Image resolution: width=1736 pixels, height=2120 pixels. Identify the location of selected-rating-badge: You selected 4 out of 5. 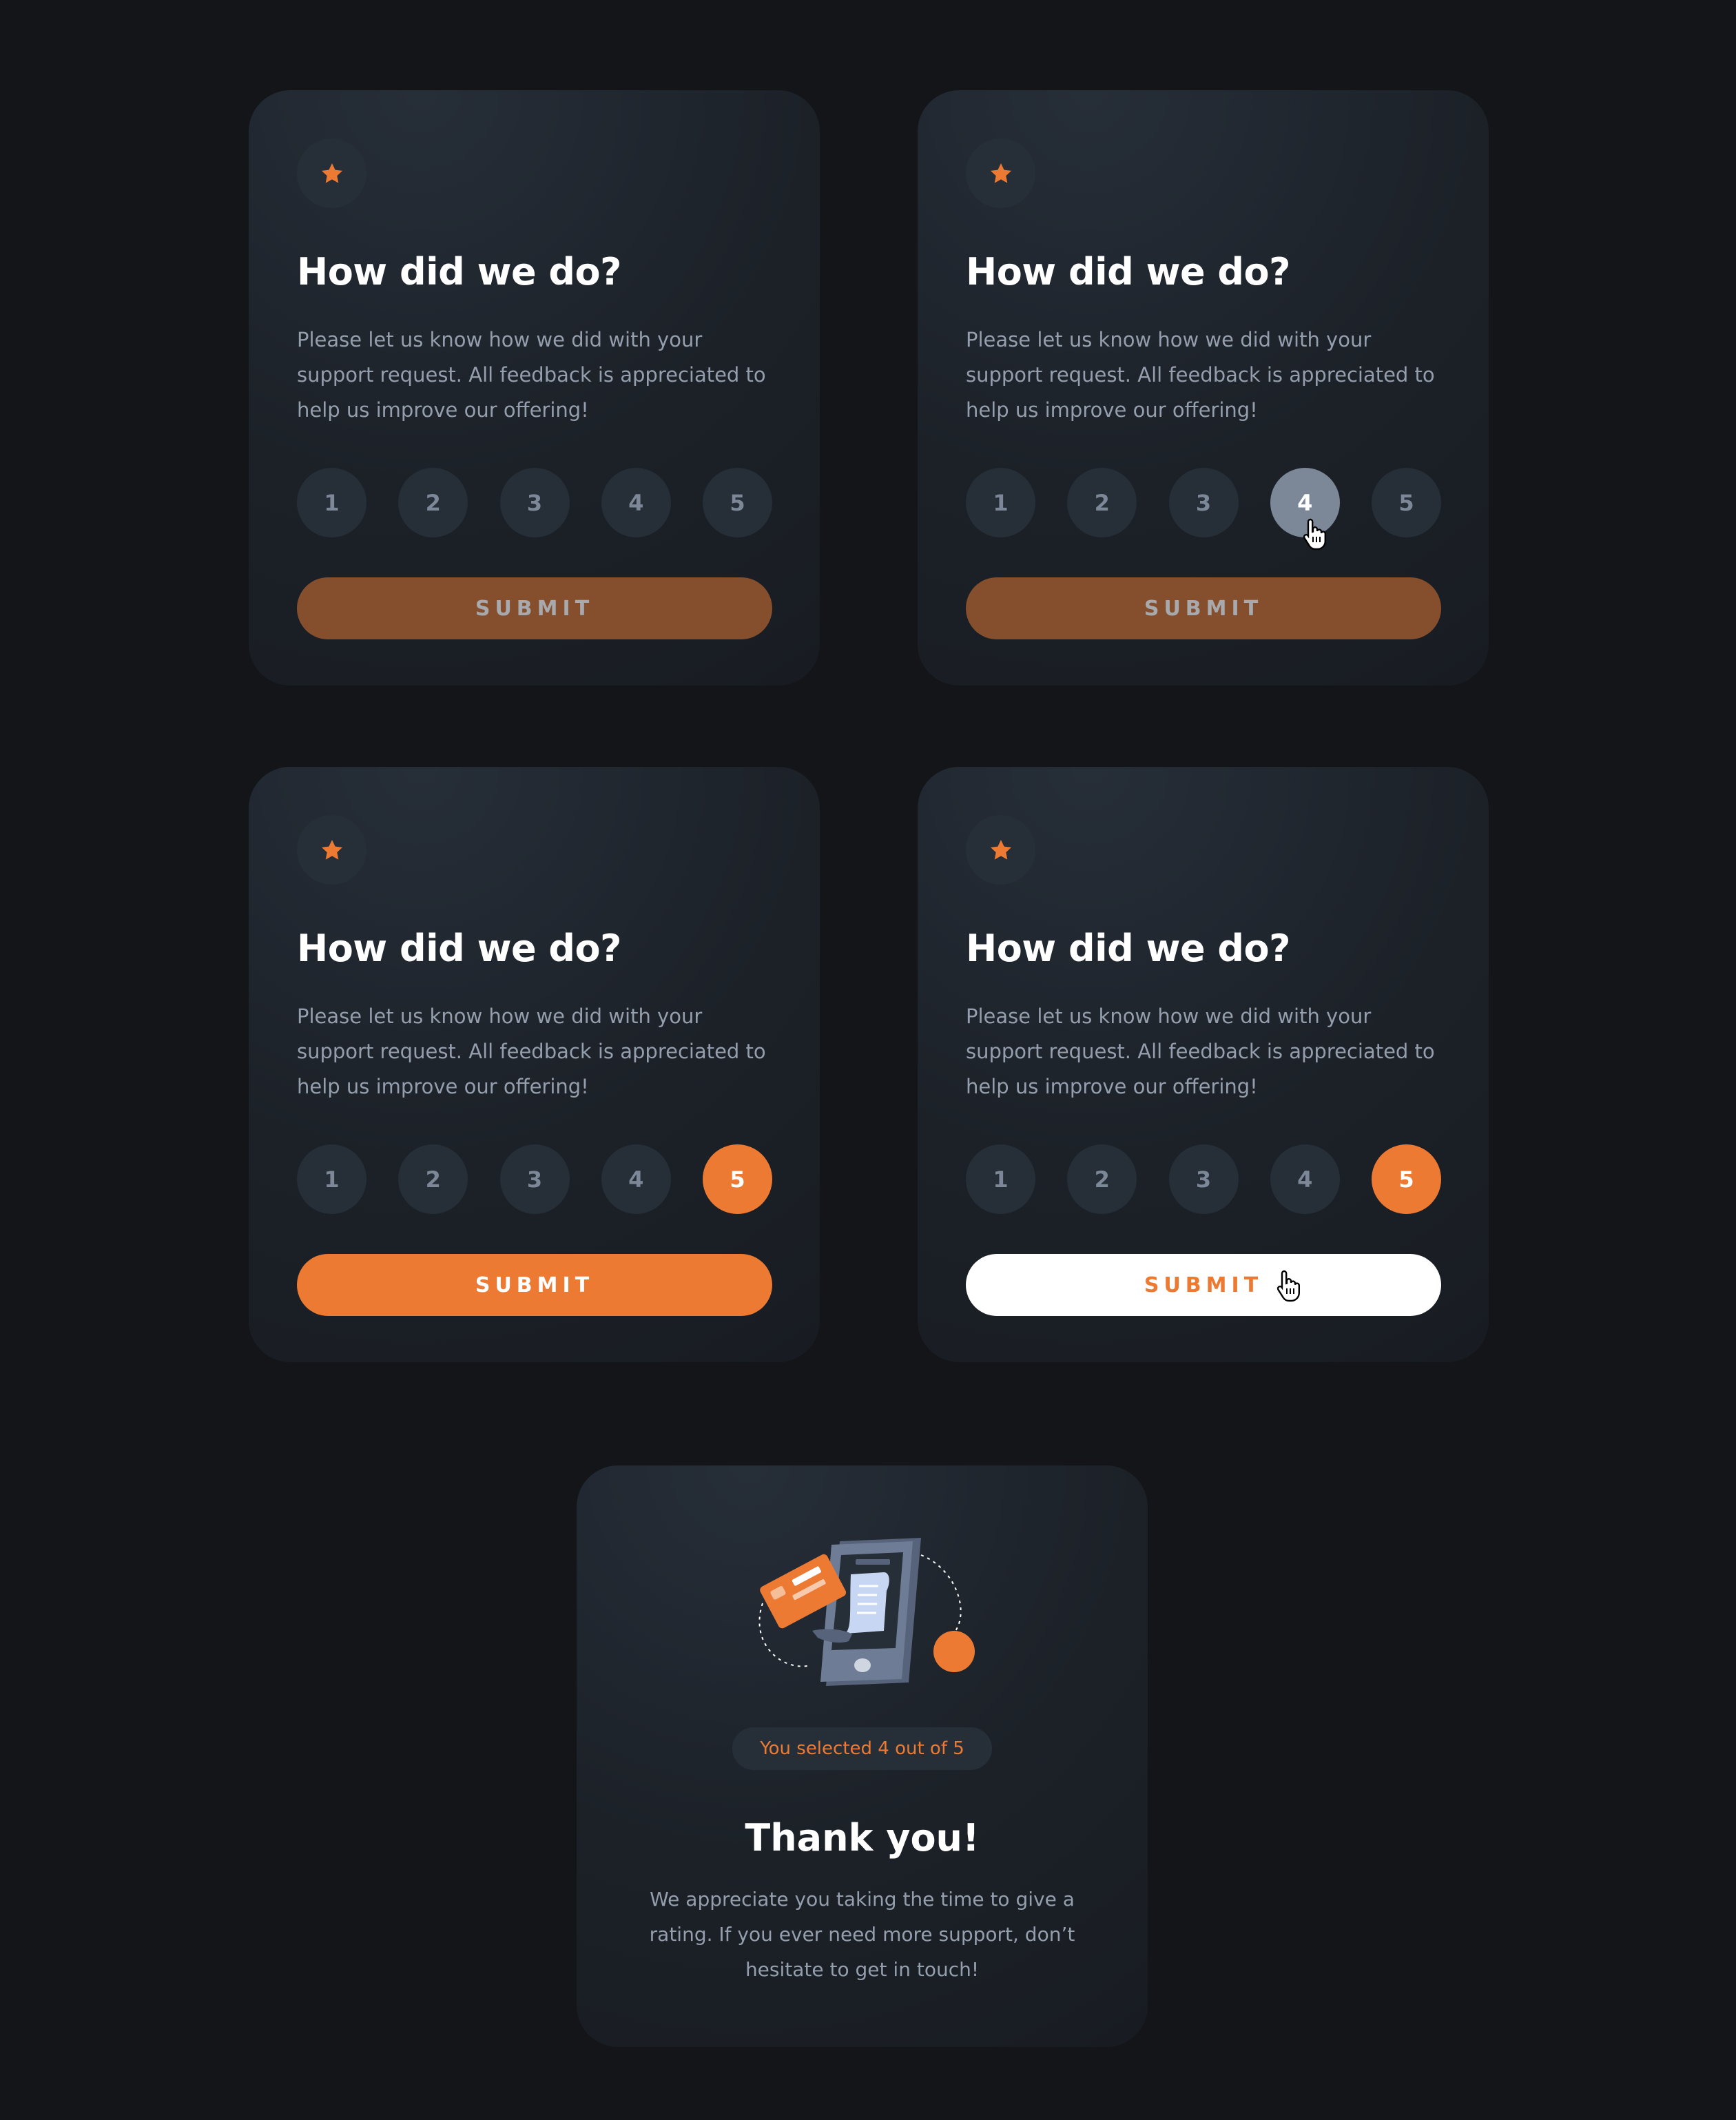
(862, 1749).